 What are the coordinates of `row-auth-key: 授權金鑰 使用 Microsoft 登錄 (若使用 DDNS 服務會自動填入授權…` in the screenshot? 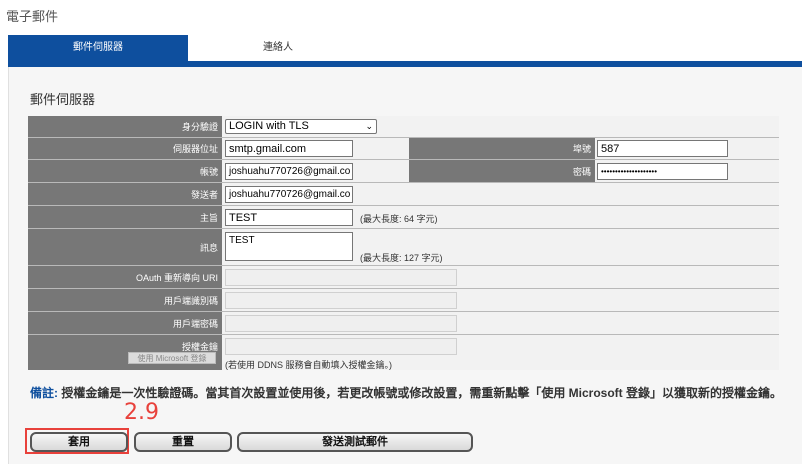 It's located at (403, 352).